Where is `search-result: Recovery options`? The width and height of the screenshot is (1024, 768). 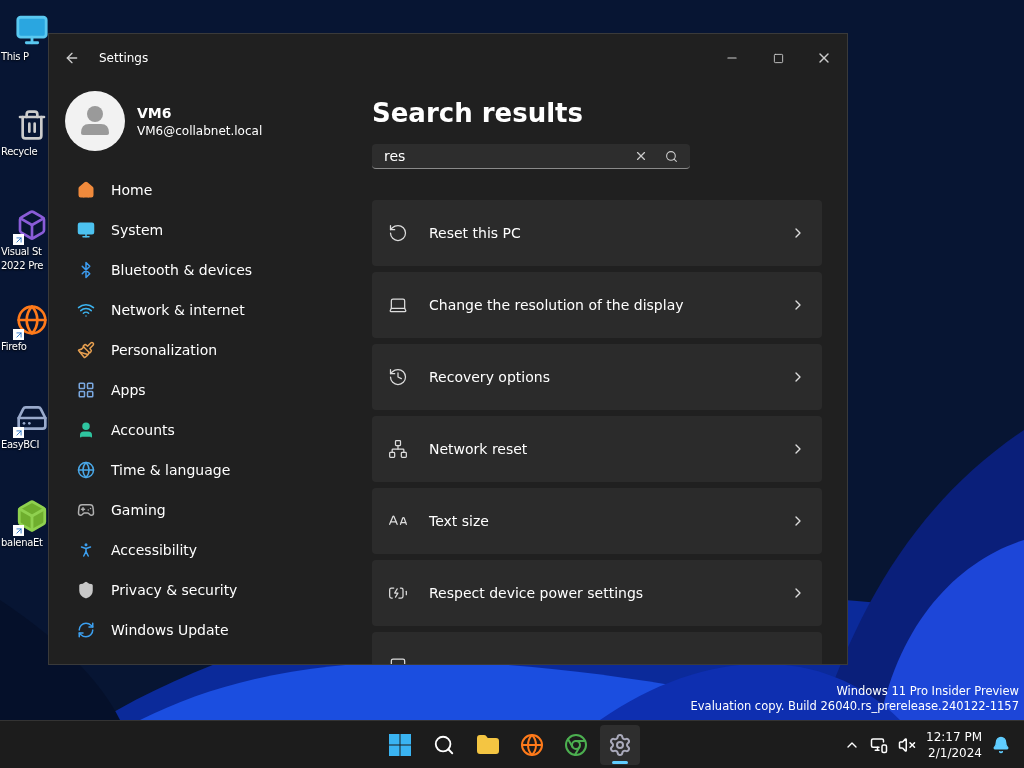
search-result: Recovery options is located at coordinates (597, 377).